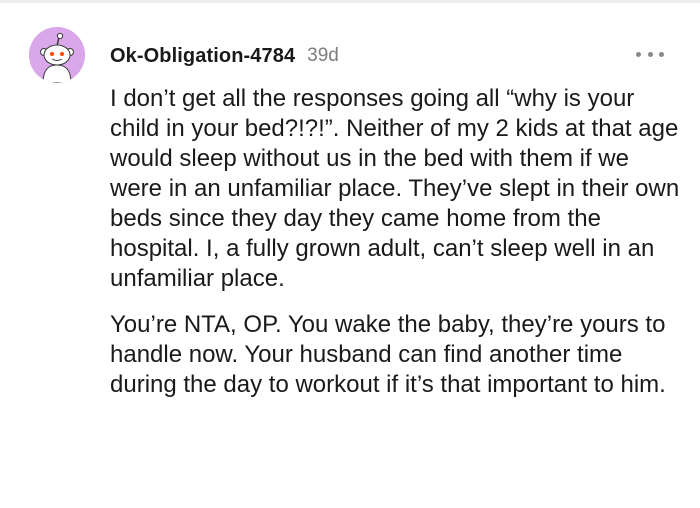 Image resolution: width=700 pixels, height=508 pixels. Describe the element at coordinates (323, 55) in the screenshot. I see `comment-age: 39d` at that location.